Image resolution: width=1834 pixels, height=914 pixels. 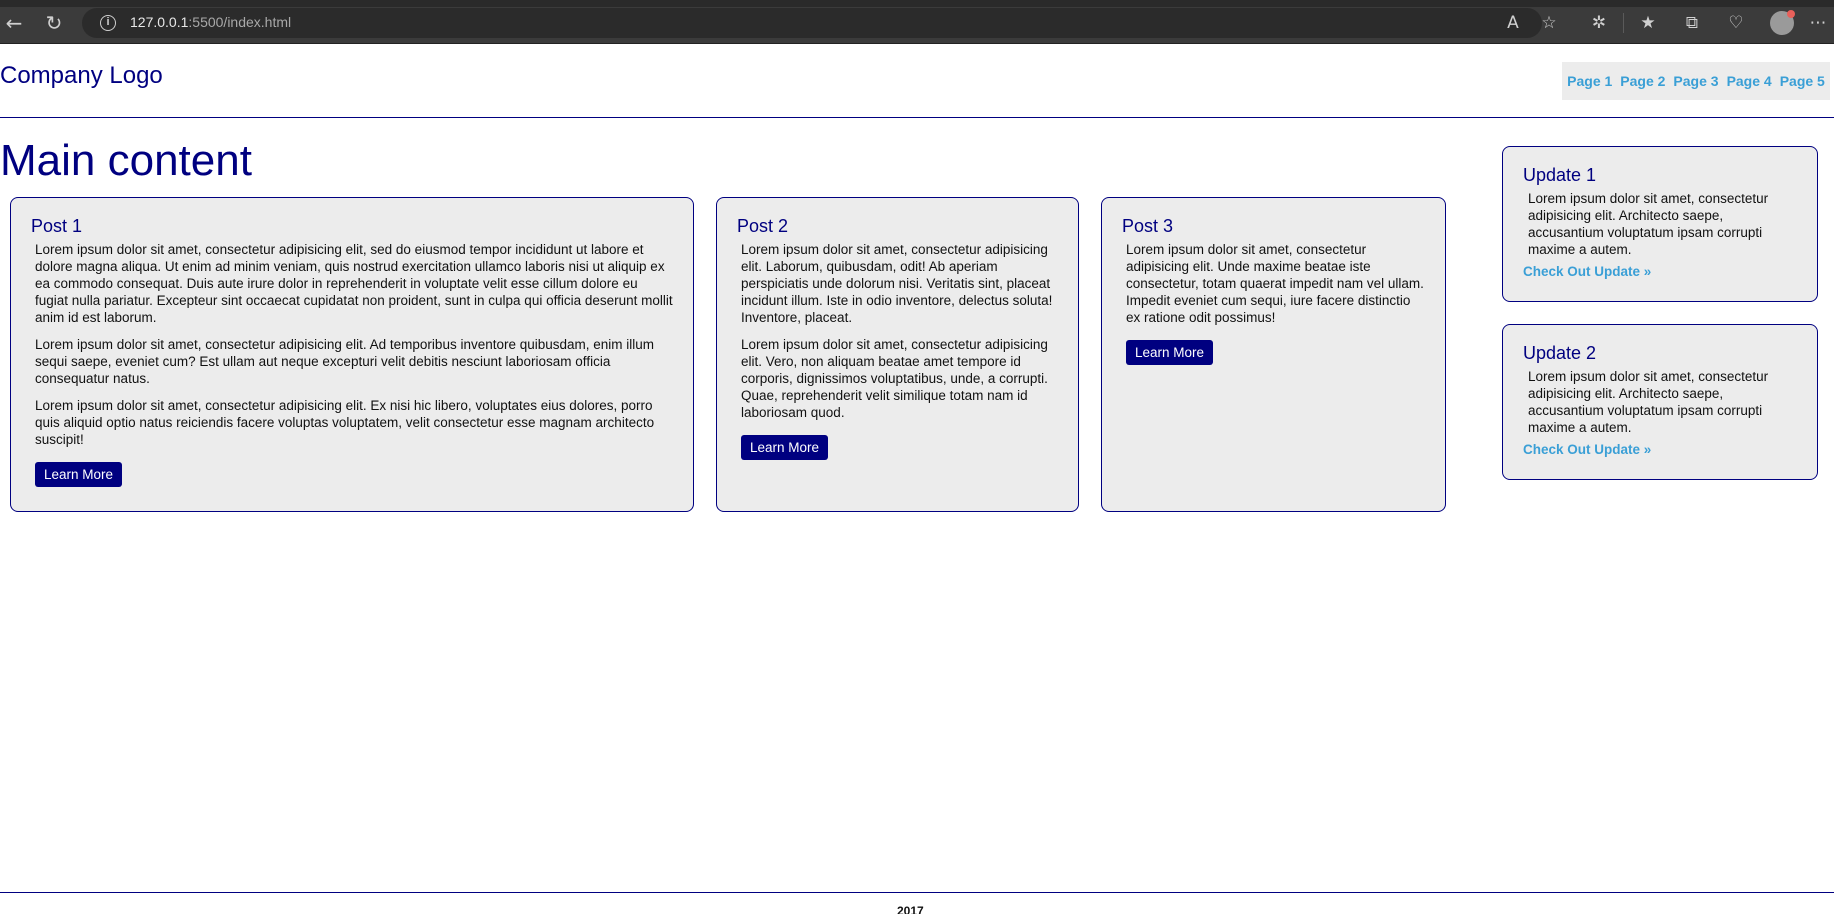 What do you see at coordinates (1802, 81) in the screenshot?
I see `nav-link-page-5: Page 5` at bounding box center [1802, 81].